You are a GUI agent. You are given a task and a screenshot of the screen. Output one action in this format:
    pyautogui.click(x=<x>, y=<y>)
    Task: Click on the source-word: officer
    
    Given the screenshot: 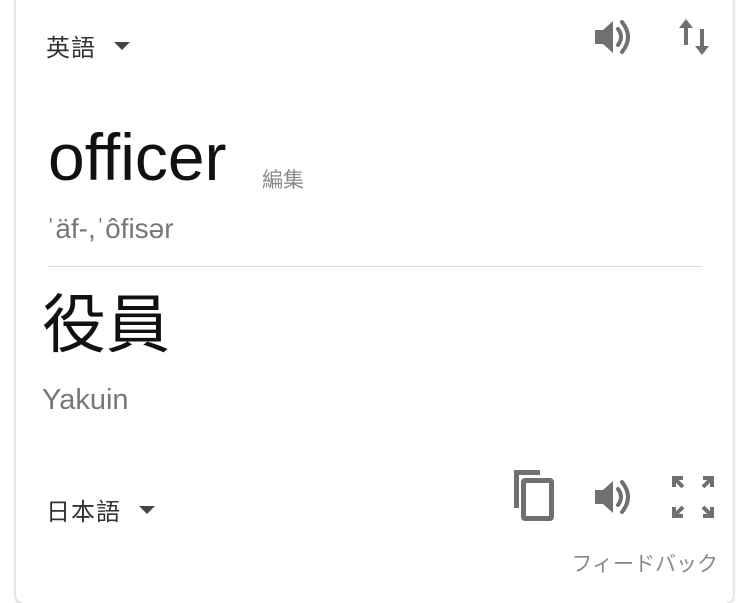 What is the action you would take?
    pyautogui.click(x=137, y=157)
    